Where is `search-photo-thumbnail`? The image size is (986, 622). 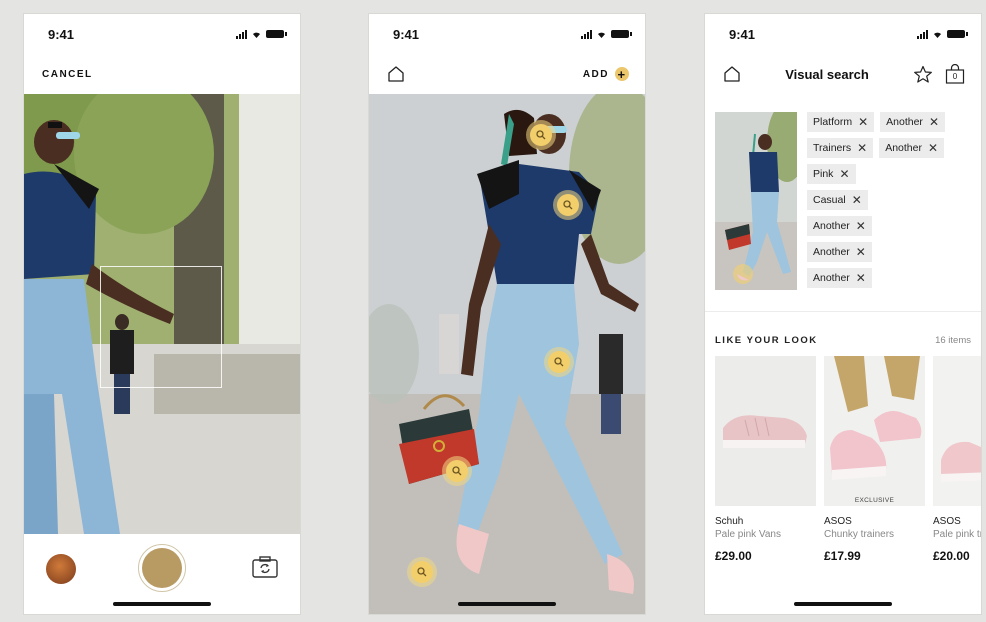
search-photo-thumbnail is located at coordinates (756, 201).